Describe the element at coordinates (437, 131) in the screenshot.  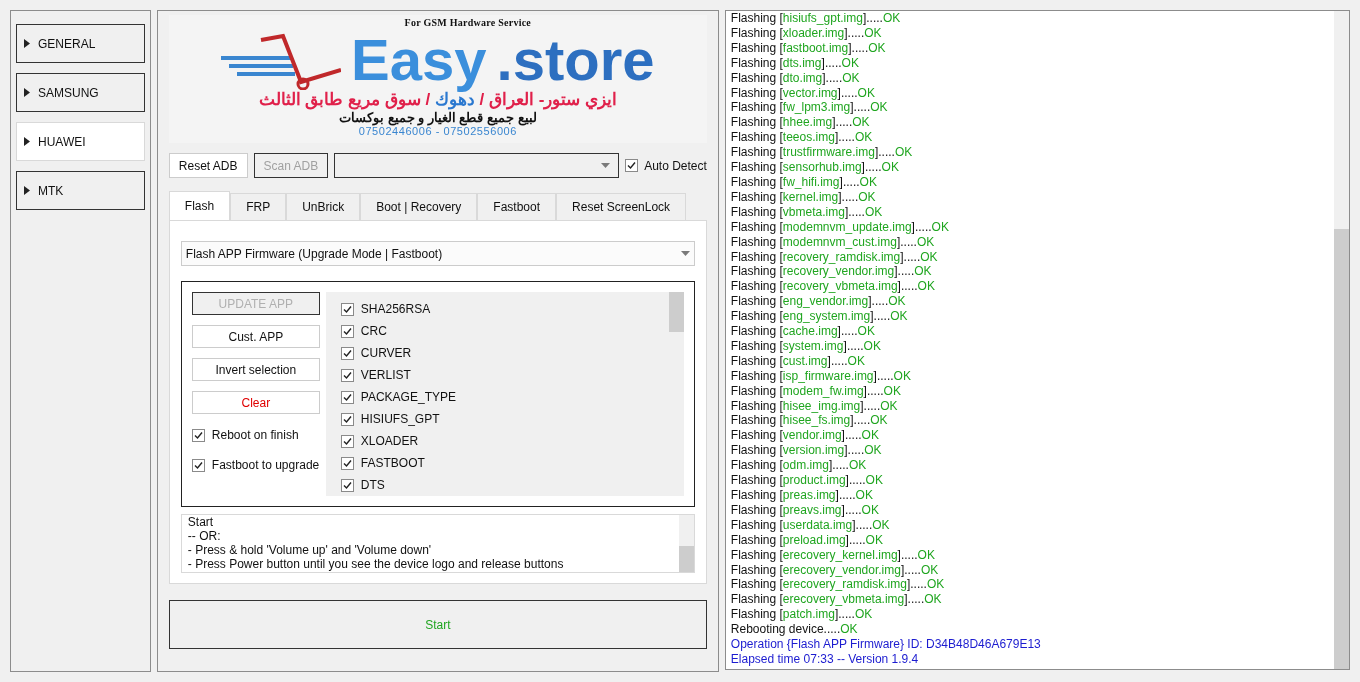
I see `logo-phones: 07502446006 - 07502556006` at that location.